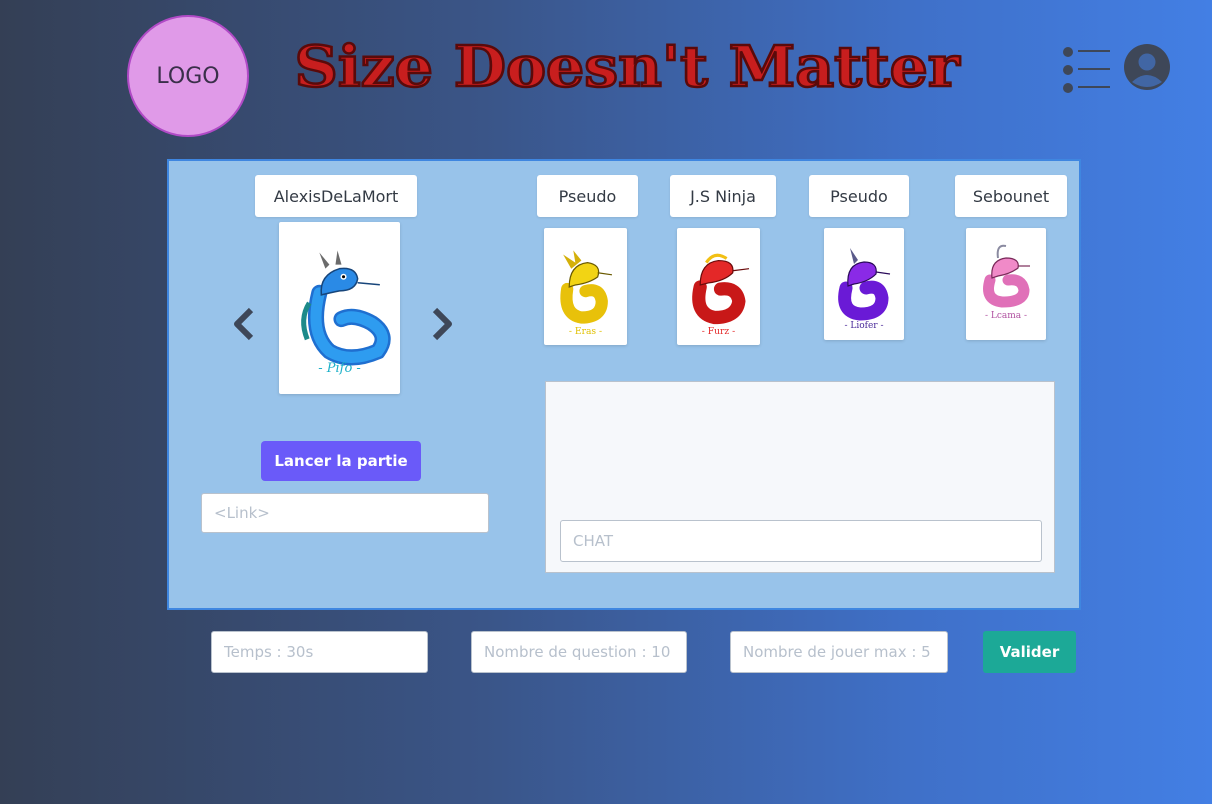  Describe the element at coordinates (718, 332) in the screenshot. I see `player-avatar-caption: - Furz -` at that location.